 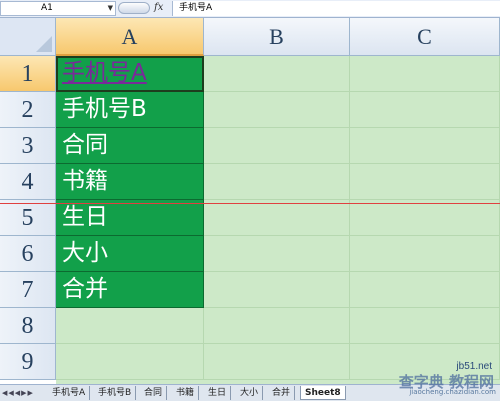 What do you see at coordinates (130, 362) in the screenshot?
I see `cell-a9` at bounding box center [130, 362].